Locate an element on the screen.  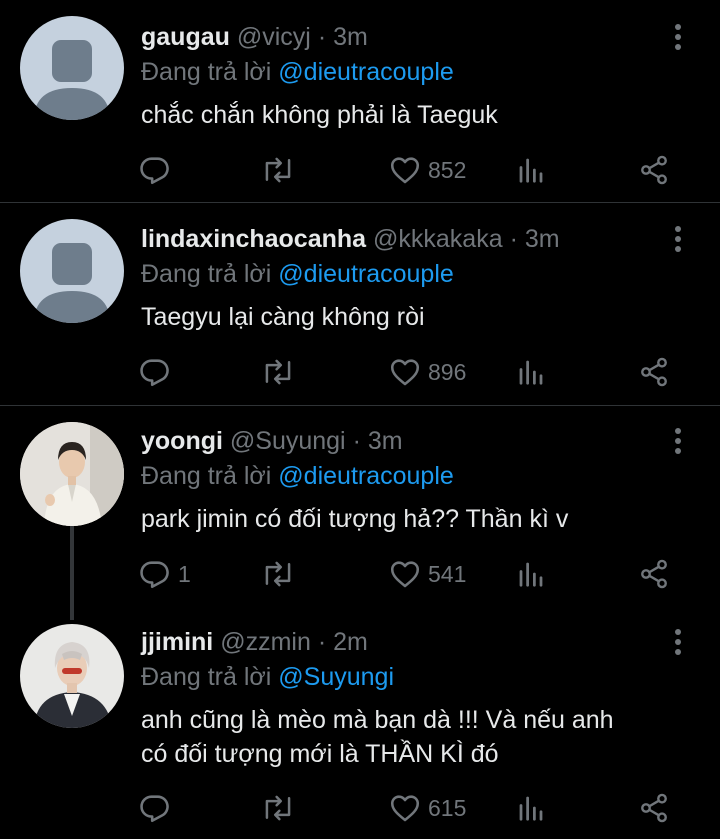
tweet-text-line: anh cũng là mèo mà bạn dà !!! Và nếu anh is located at coordinates (377, 720).